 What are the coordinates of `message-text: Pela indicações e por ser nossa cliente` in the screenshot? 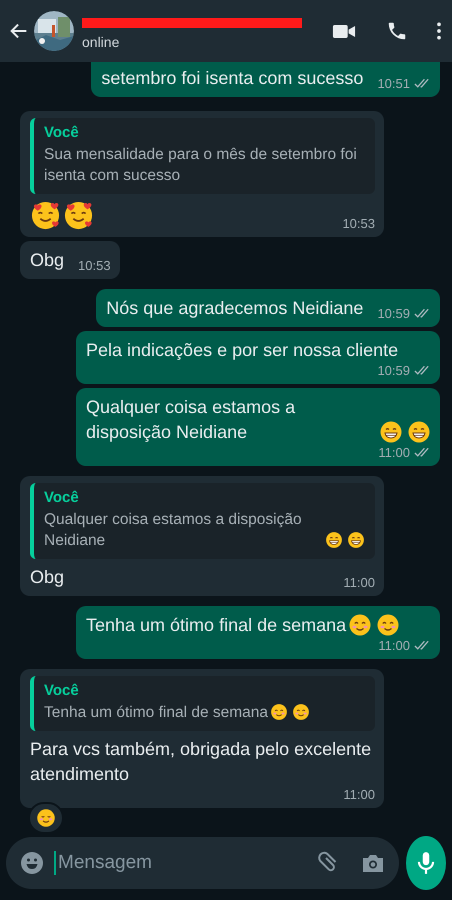 It's located at (242, 350).